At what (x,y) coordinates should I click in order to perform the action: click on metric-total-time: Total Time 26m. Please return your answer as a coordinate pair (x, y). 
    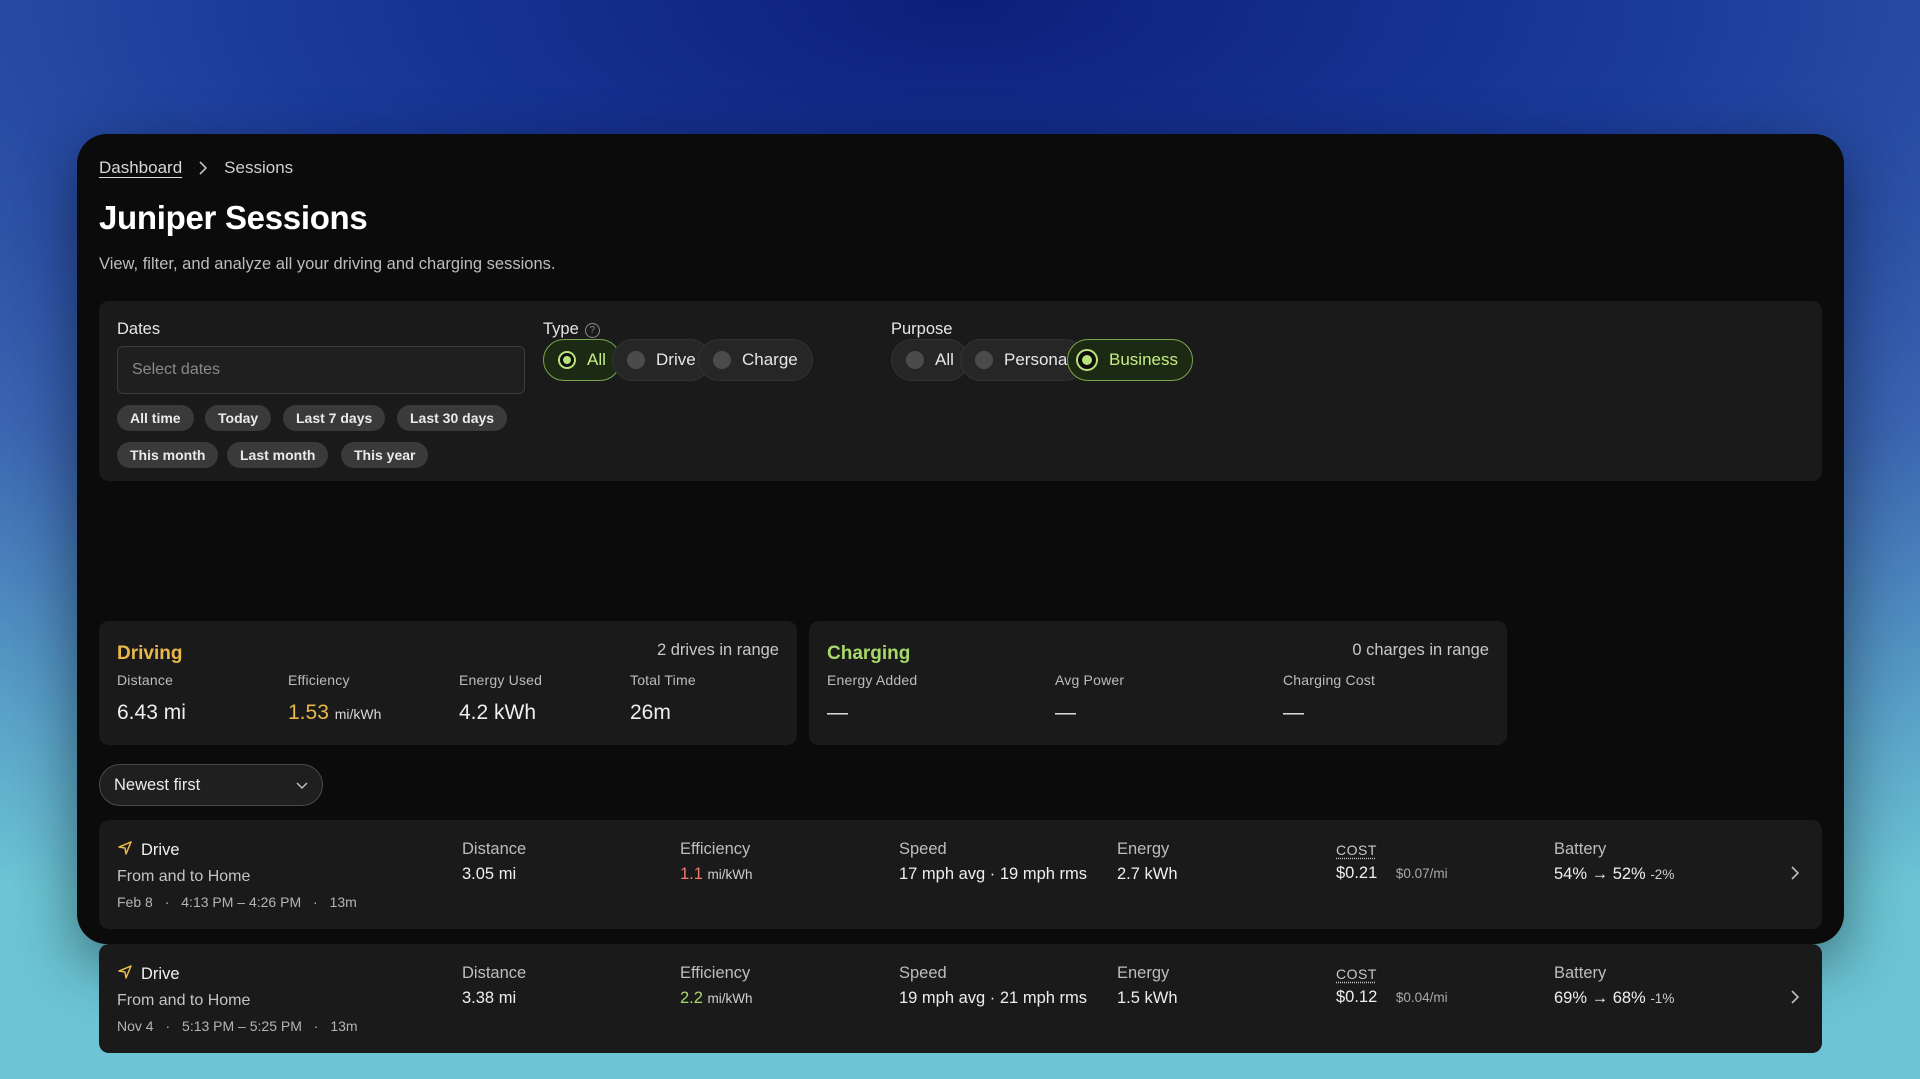
    Looking at the image, I should click on (663, 698).